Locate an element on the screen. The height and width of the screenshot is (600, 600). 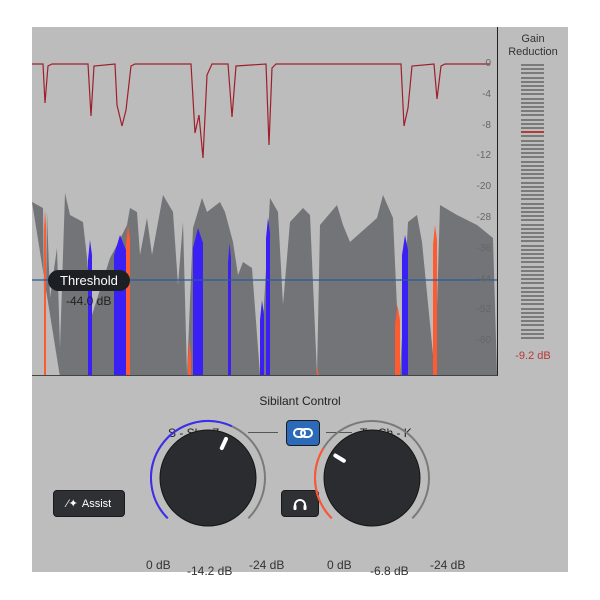
axis-tick: -8 is located at coordinates (486, 125).